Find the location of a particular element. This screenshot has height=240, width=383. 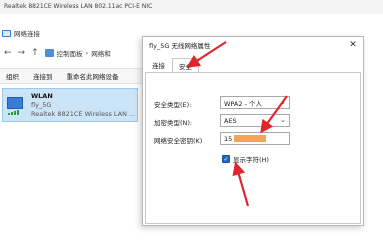

network-key-field: 15 is located at coordinates (255, 138).